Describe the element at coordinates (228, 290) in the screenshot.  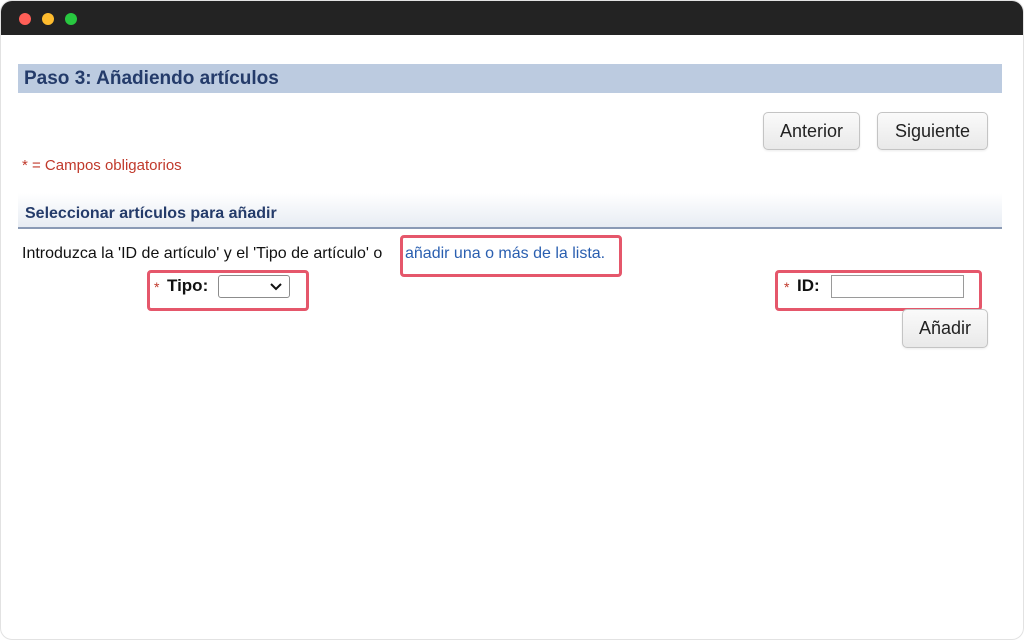
I see `highlight-tipo-box` at that location.